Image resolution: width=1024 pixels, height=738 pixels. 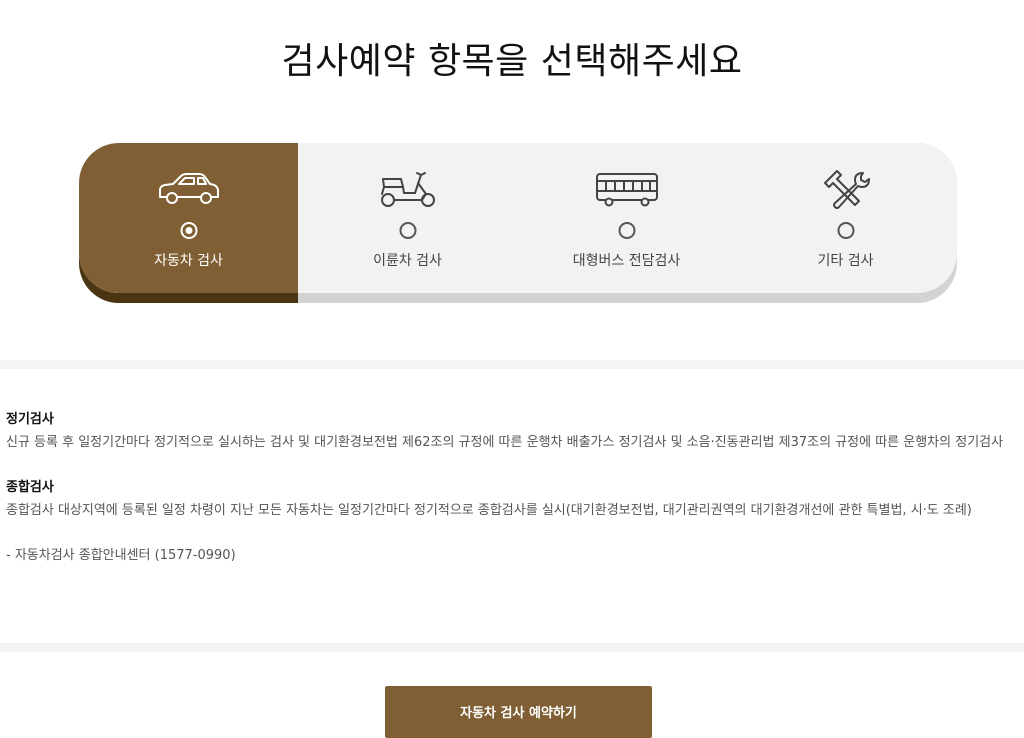 What do you see at coordinates (407, 189) in the screenshot?
I see `scooter-icon` at bounding box center [407, 189].